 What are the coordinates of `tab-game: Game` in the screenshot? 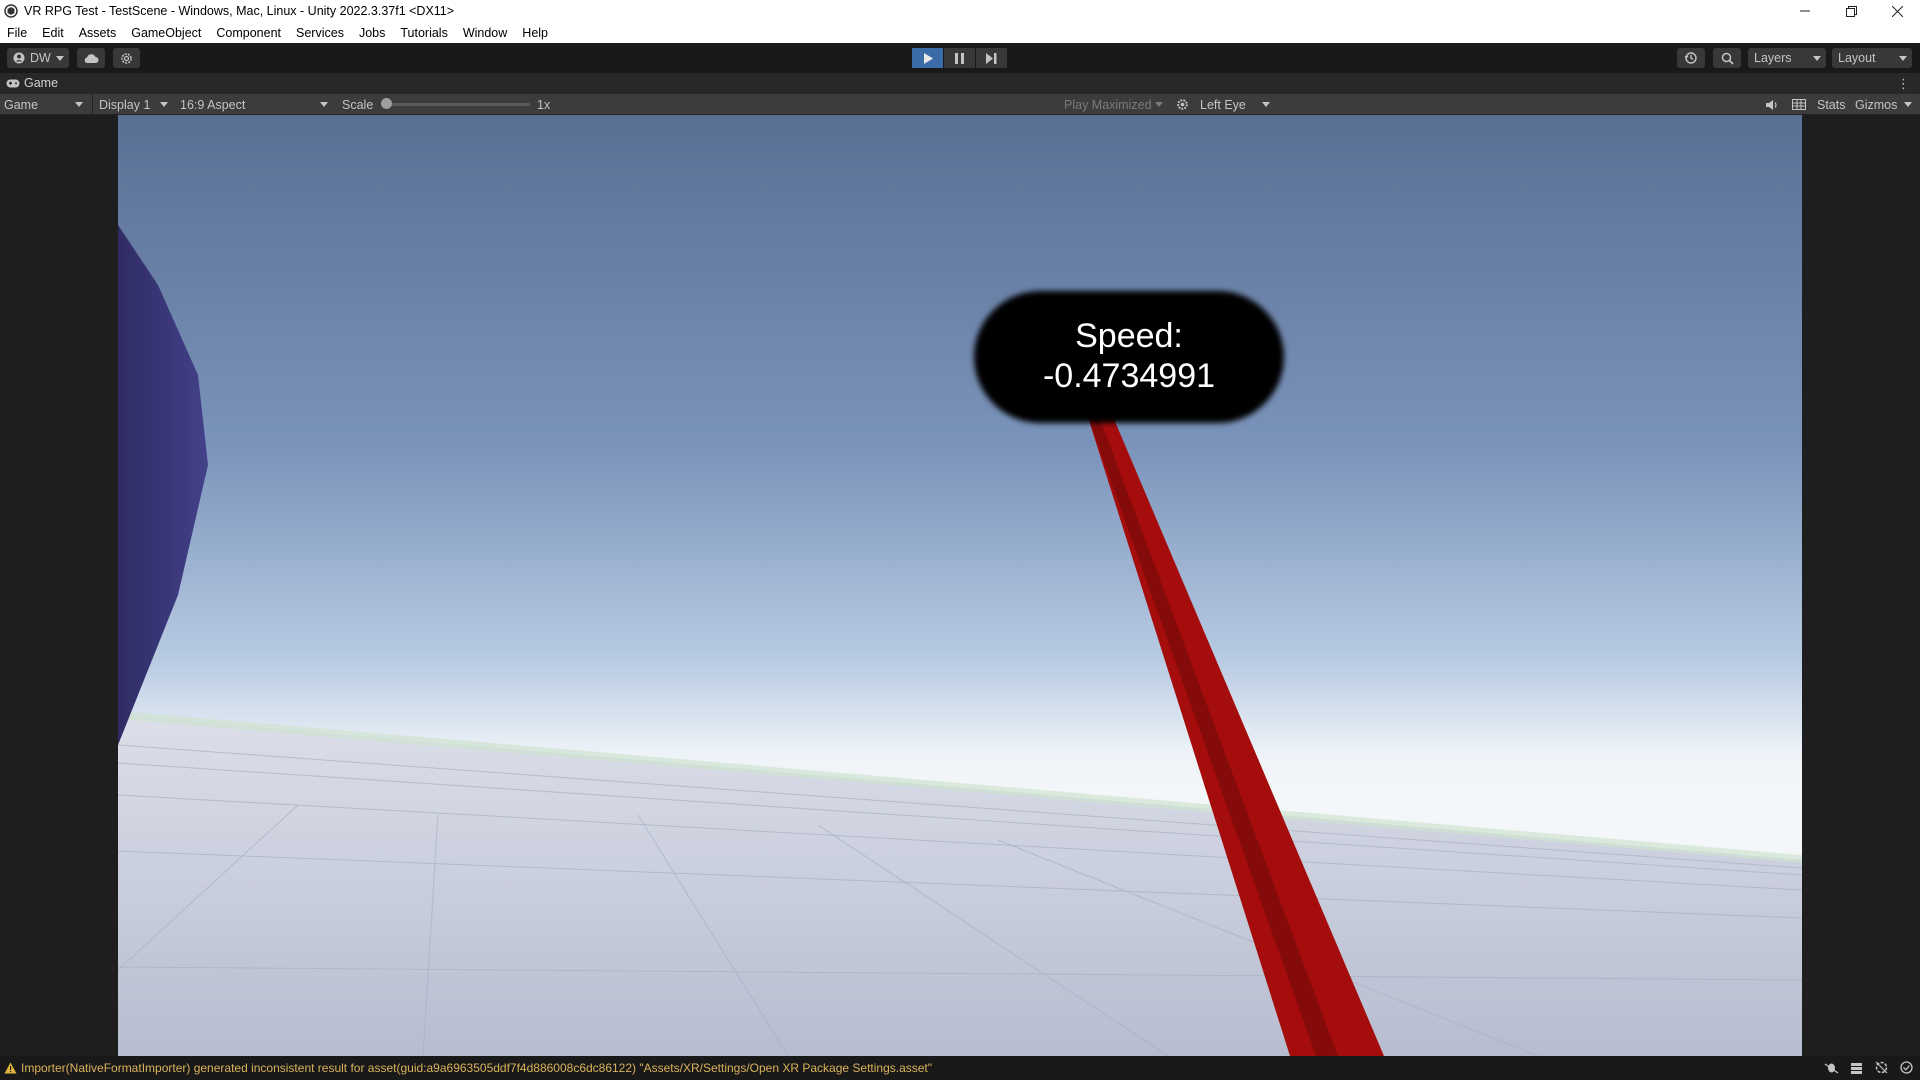 It's located at (32, 83).